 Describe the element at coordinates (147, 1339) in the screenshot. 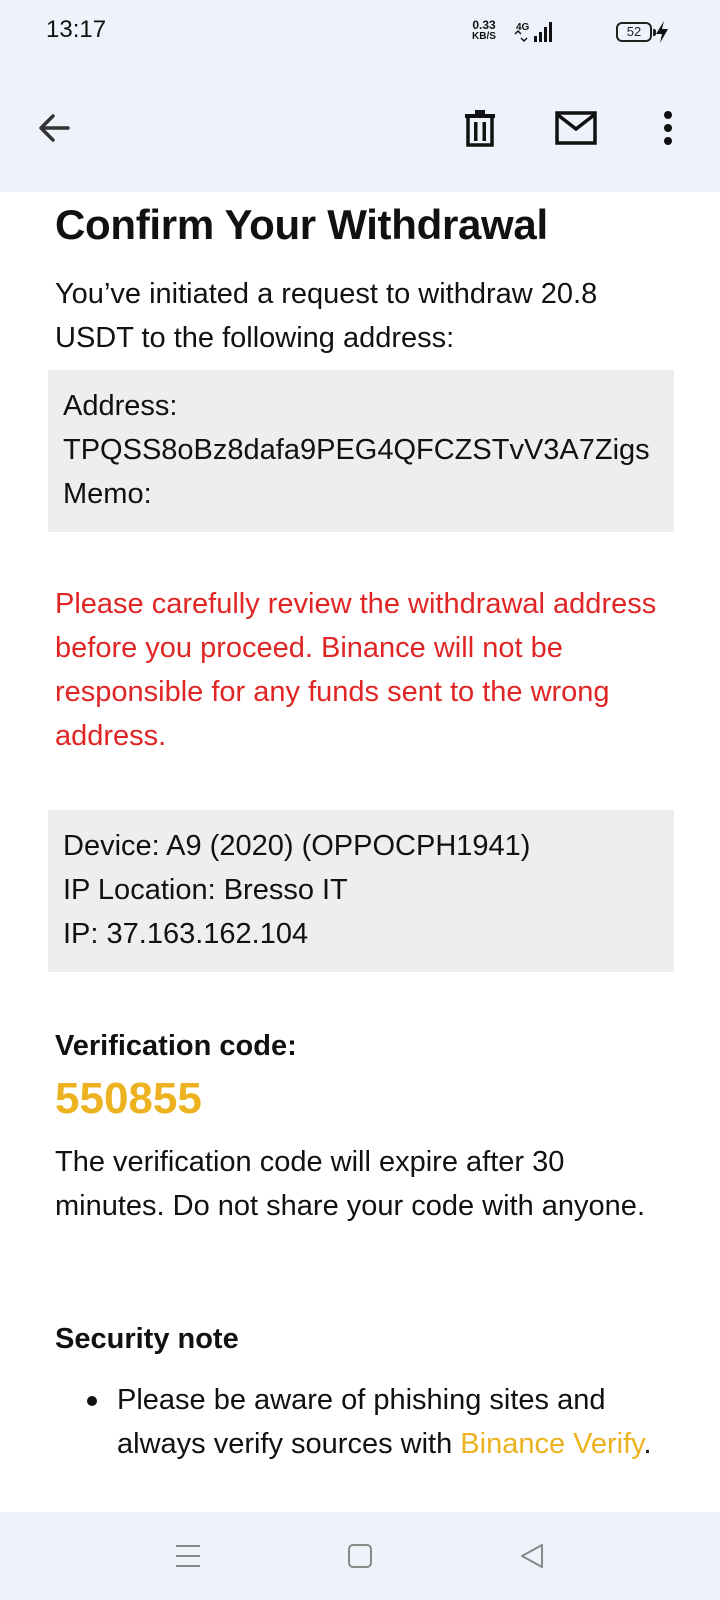

I see `security-note-title: Security note` at that location.